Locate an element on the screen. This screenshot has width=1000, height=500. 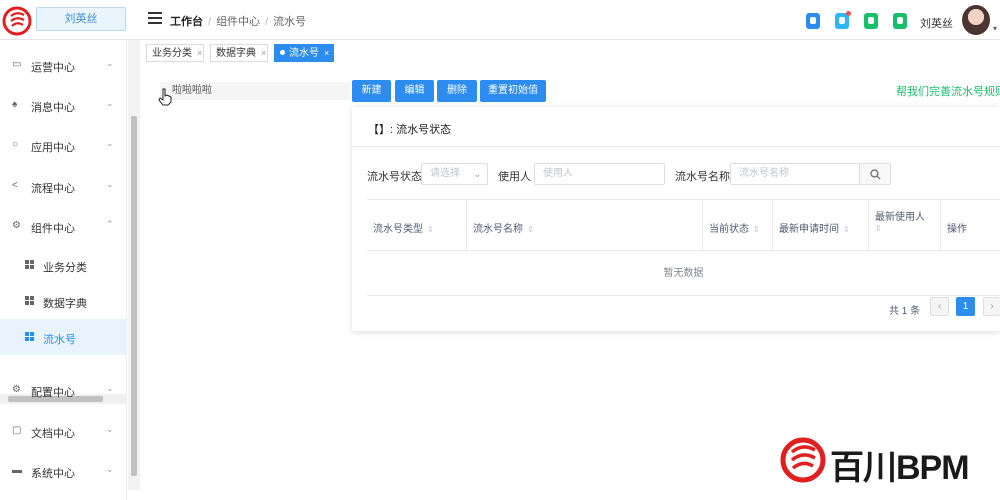
sidebar-subitem-data-dictionary: 数据字典 is located at coordinates (63, 301).